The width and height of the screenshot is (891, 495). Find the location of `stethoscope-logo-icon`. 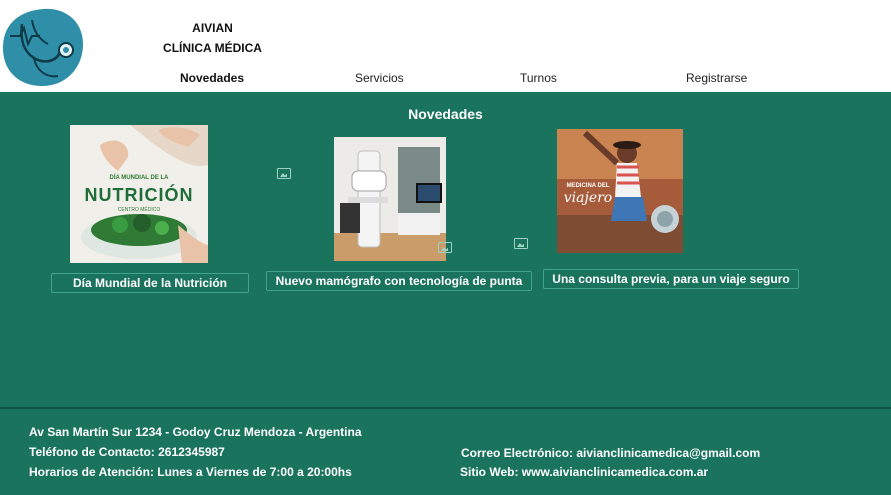

stethoscope-logo-icon is located at coordinates (43, 47).